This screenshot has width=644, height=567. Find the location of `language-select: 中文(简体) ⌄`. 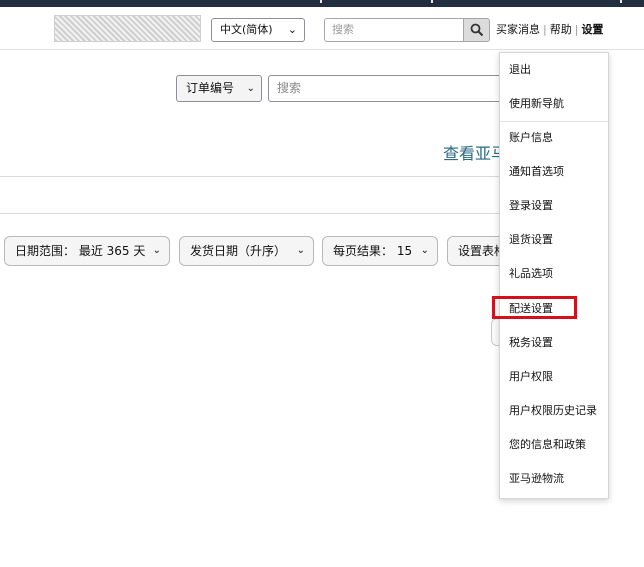

language-select: 中文(简体) ⌄ is located at coordinates (258, 30).